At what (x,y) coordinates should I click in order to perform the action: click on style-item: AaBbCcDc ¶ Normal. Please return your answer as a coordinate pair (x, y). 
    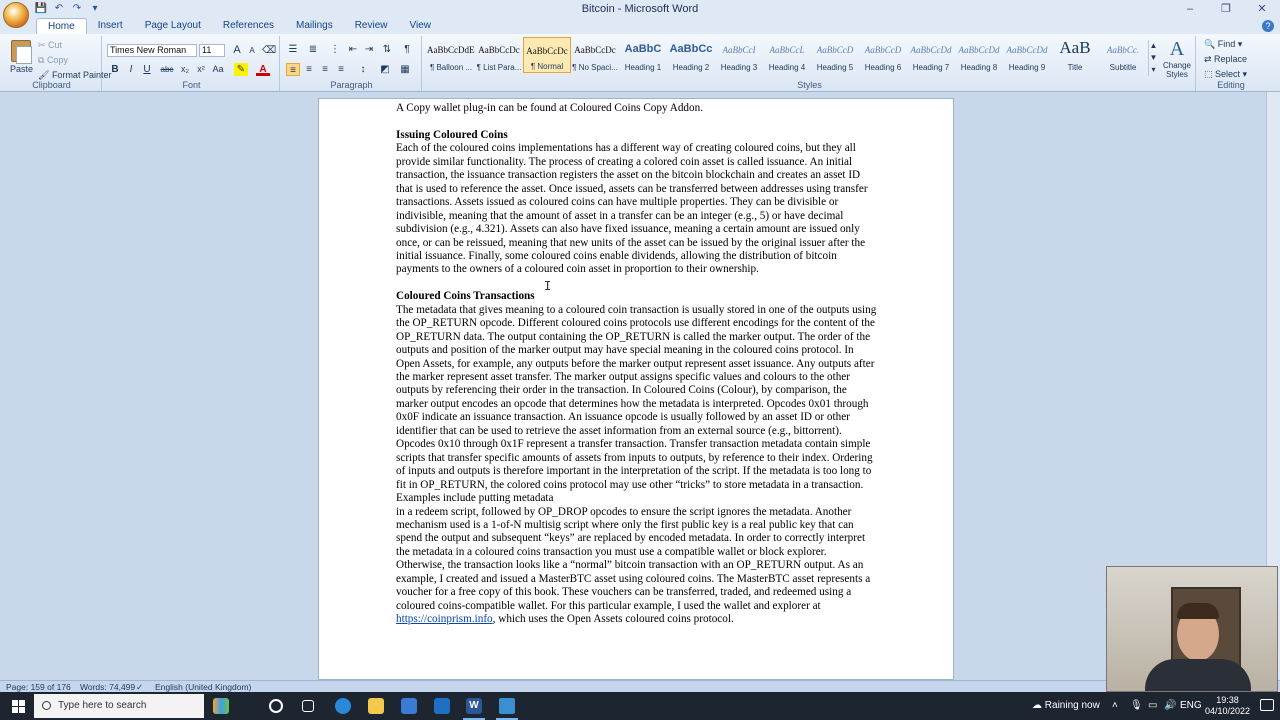
    Looking at the image, I should click on (547, 55).